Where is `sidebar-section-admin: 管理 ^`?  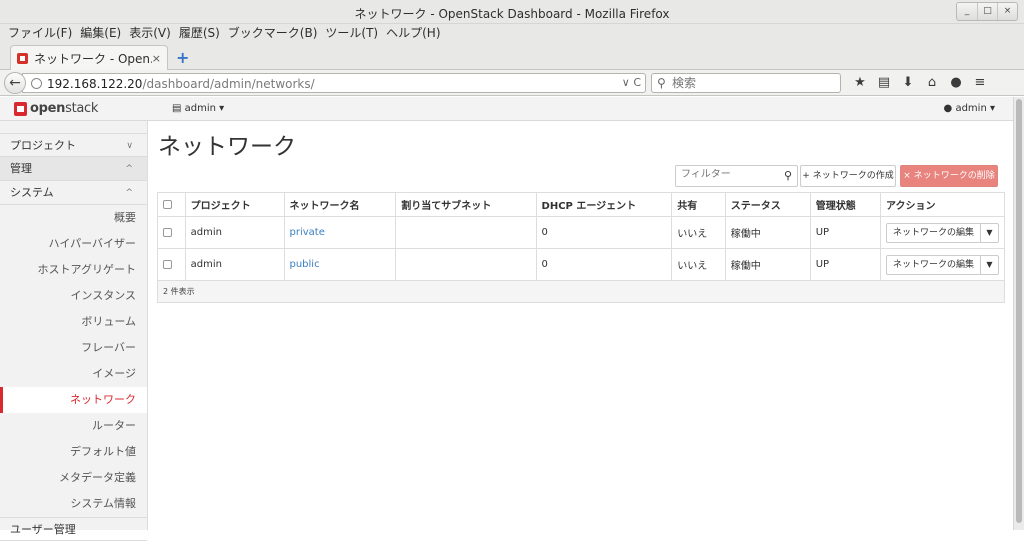
sidebar-section-admin: 管理 ^ is located at coordinates (73, 169).